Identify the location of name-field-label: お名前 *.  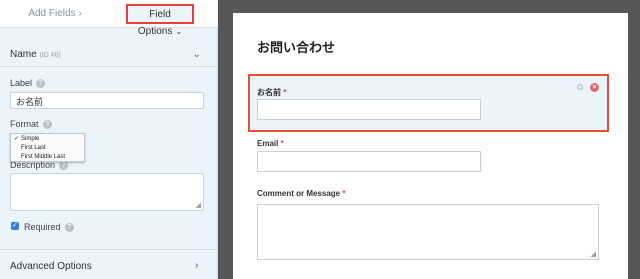
(271, 92).